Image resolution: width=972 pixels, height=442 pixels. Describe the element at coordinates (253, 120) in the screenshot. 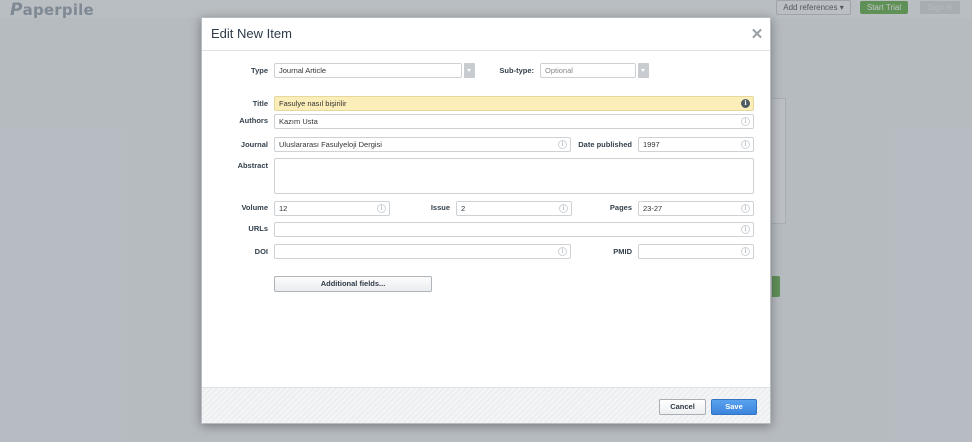

I see `authors-label: Authors` at that location.